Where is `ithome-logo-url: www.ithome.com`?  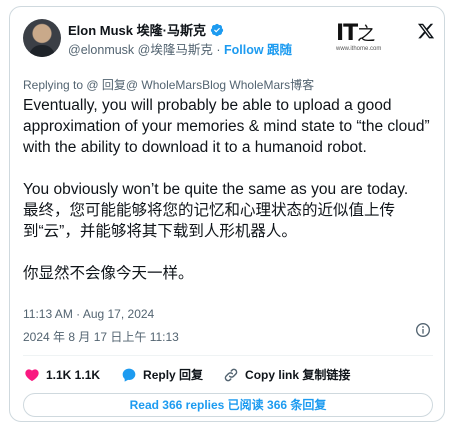 ithome-logo-url: www.ithome.com is located at coordinates (359, 49).